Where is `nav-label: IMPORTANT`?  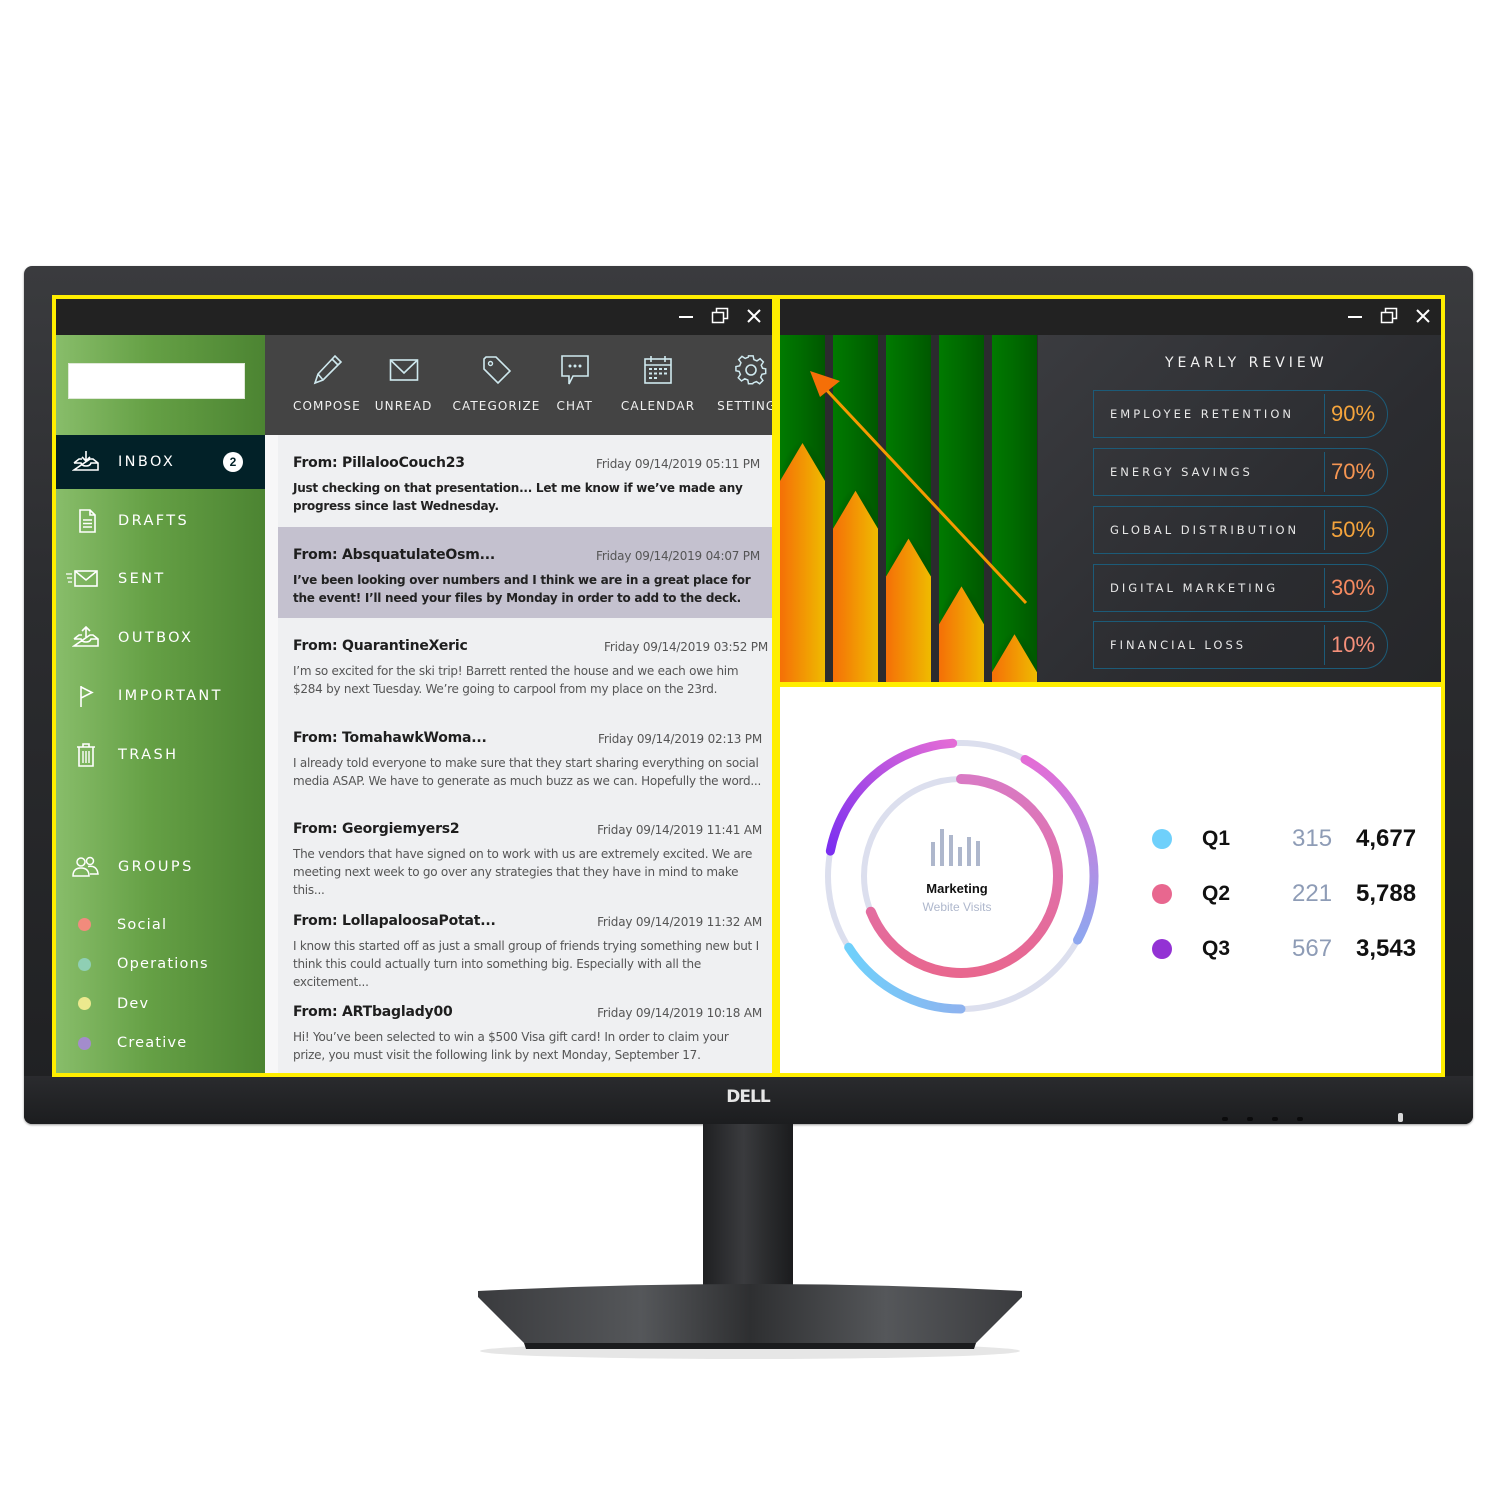 nav-label: IMPORTANT is located at coordinates (170, 696).